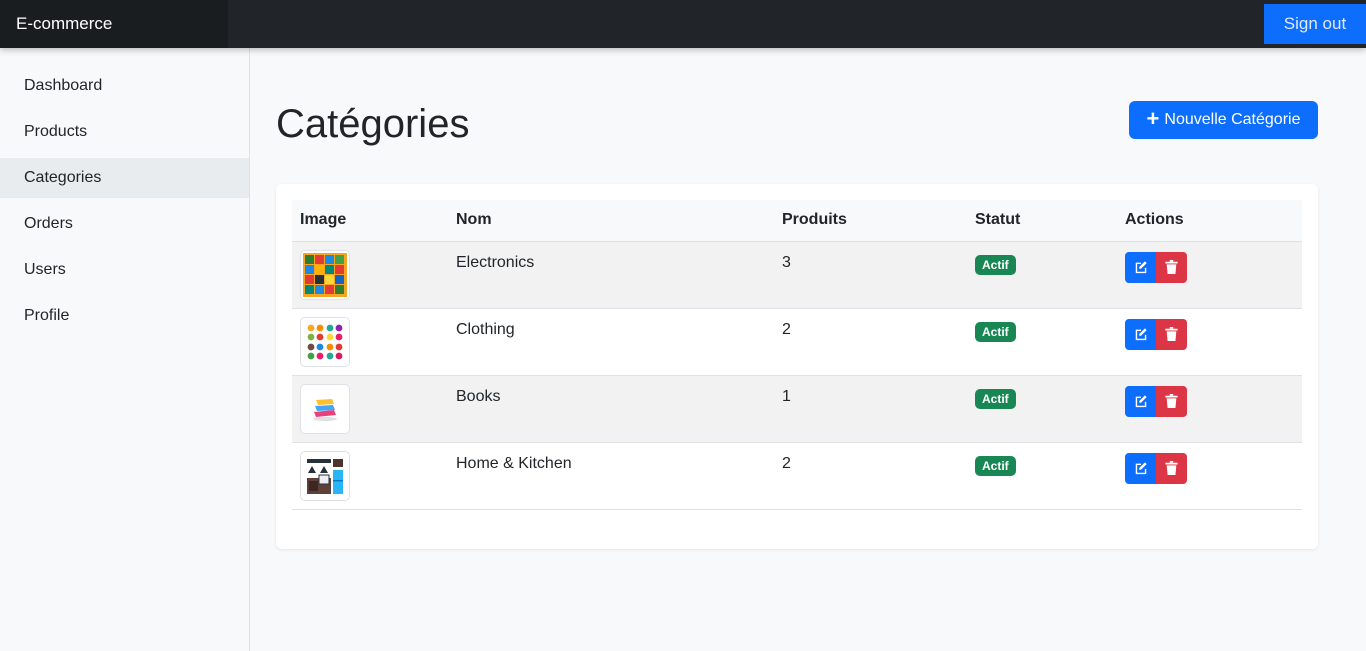  What do you see at coordinates (683, 24) in the screenshot?
I see `top-navbar: E-commerce Sign out` at bounding box center [683, 24].